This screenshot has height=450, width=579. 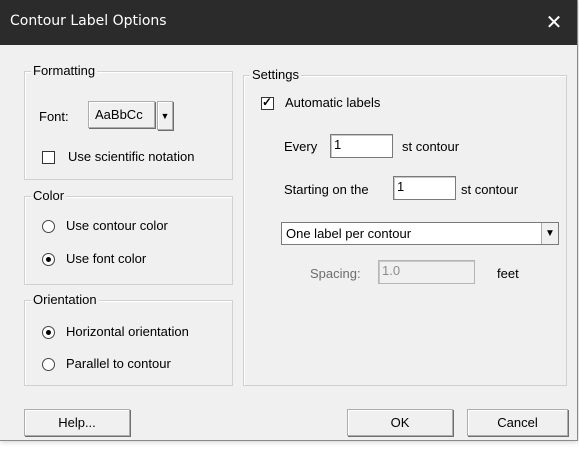 I want to click on use-font-color-radio, so click(x=48, y=259).